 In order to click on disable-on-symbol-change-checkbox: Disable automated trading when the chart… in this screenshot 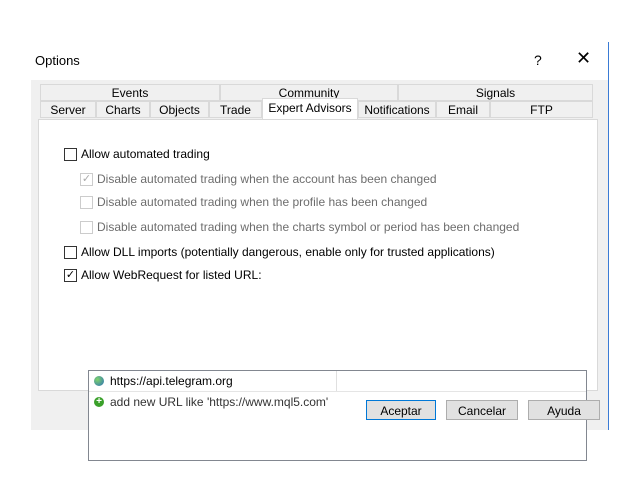, I will do `click(299, 227)`.